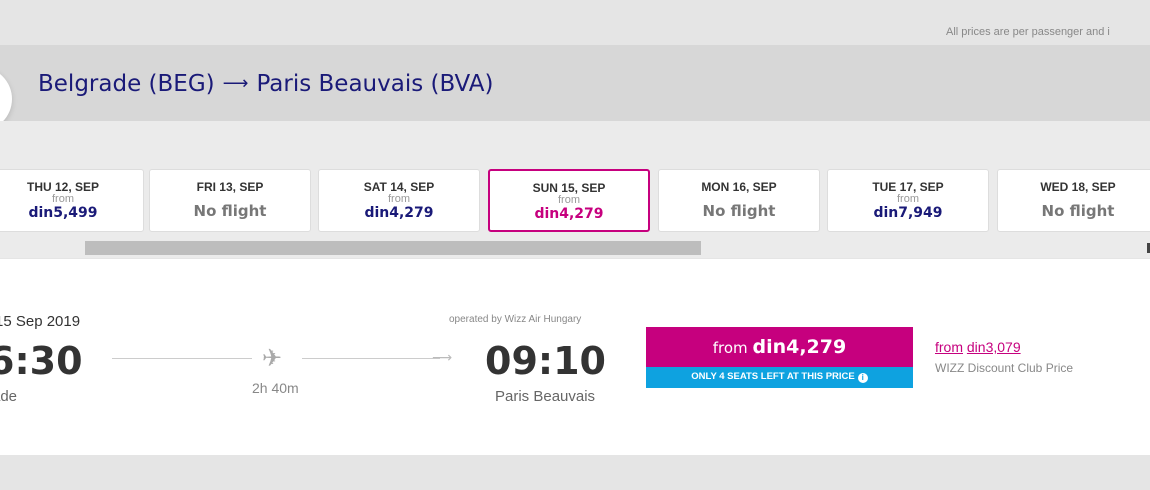 This screenshot has width=1150, height=490. Describe the element at coordinates (949, 347) in the screenshot. I see `club-from-label: from` at that location.